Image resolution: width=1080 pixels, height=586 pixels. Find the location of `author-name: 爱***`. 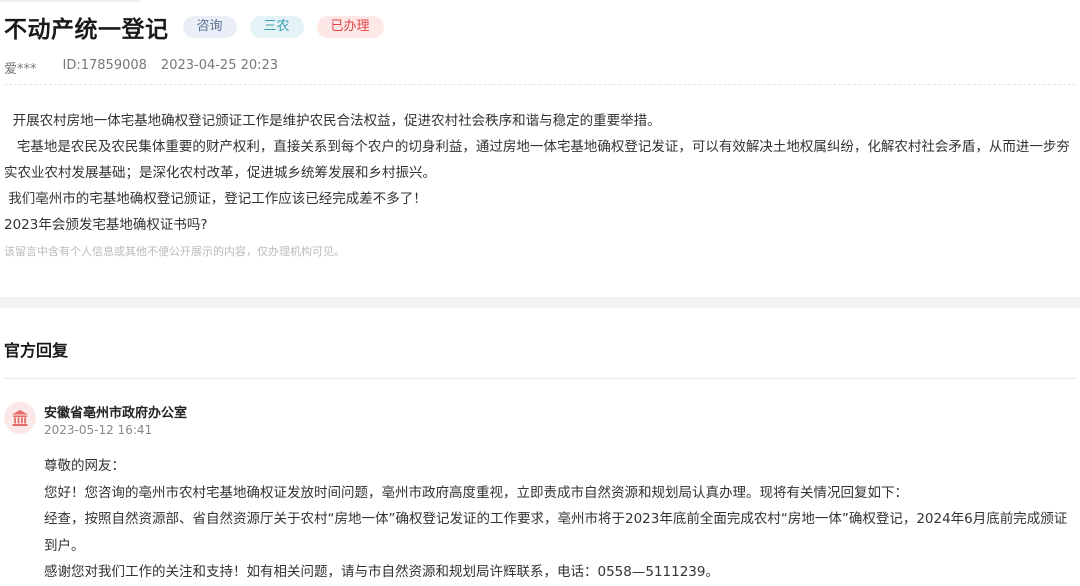

author-name: 爱*** is located at coordinates (20, 69).